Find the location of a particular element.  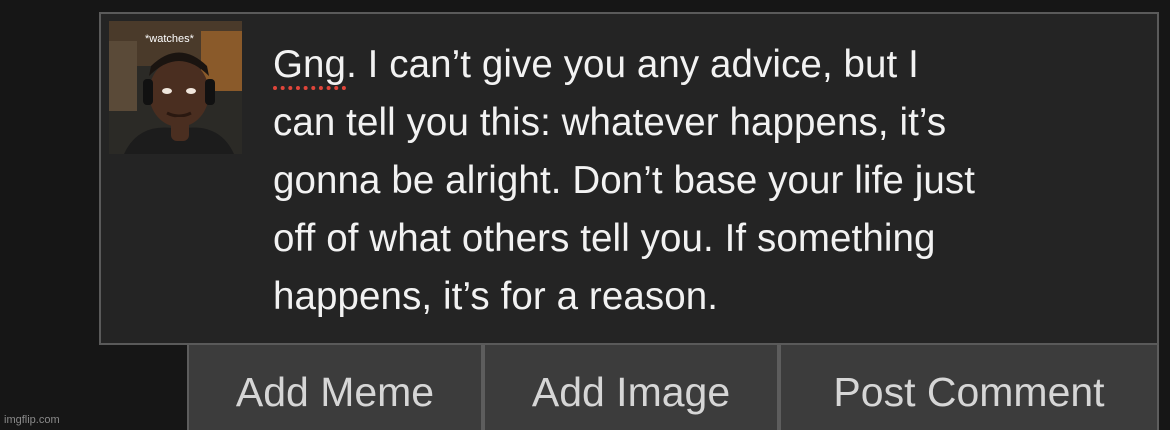

misspelled-word: Gng is located at coordinates (310, 64).